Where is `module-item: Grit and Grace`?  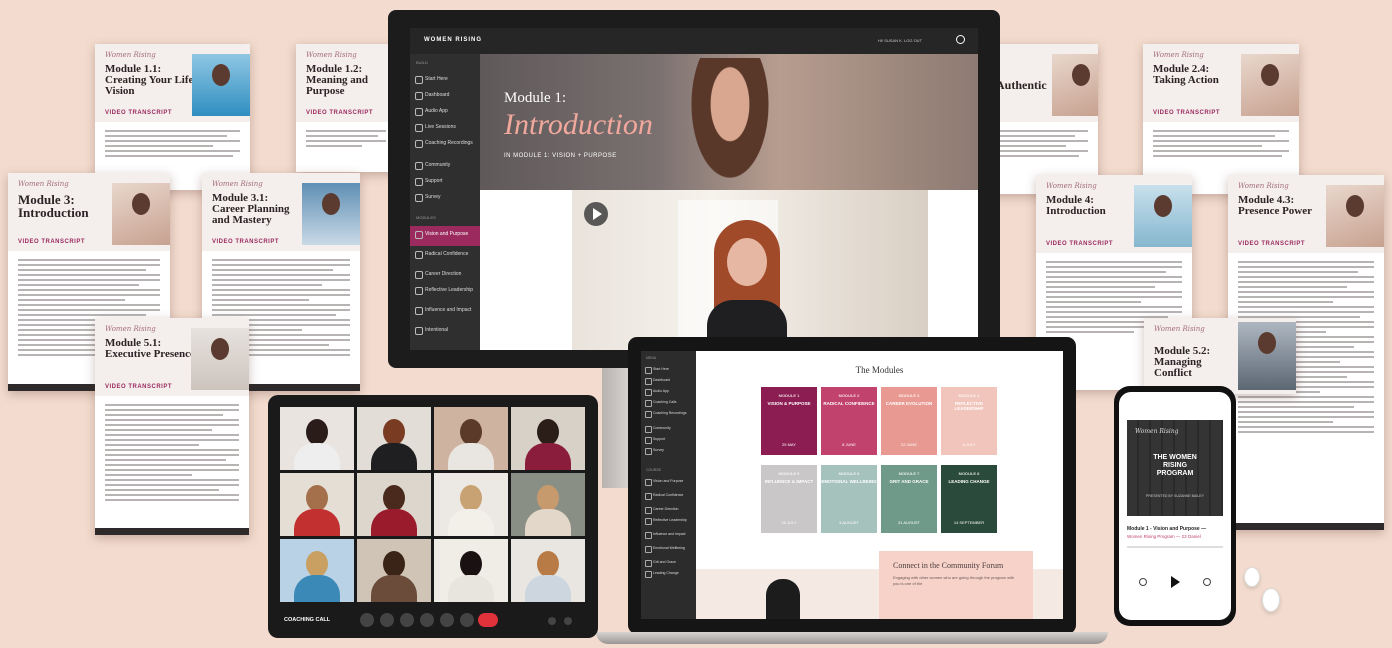
module-item: Grit and Grace is located at coordinates (668, 562).